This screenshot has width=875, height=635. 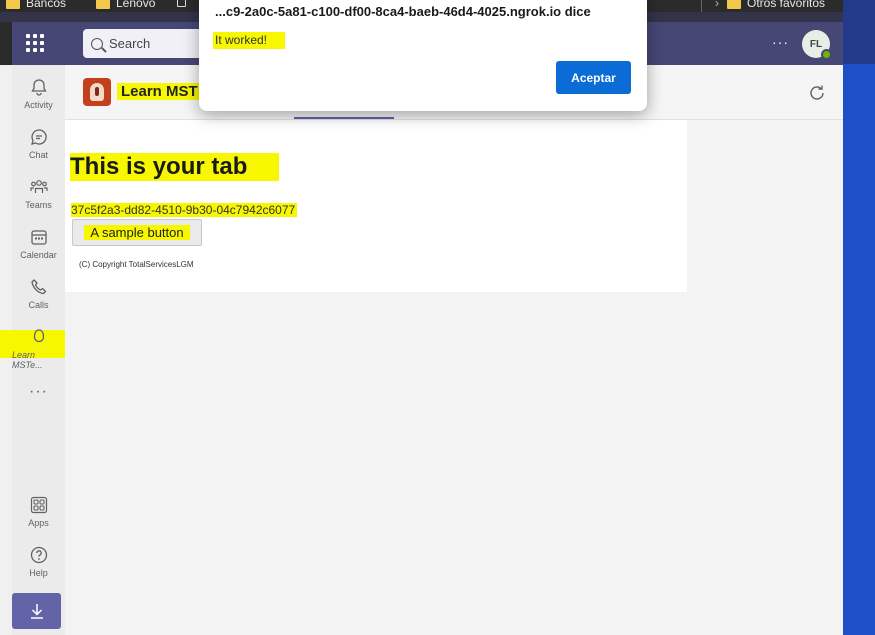 I want to click on app-launcher-icon, so click(x=35, y=43).